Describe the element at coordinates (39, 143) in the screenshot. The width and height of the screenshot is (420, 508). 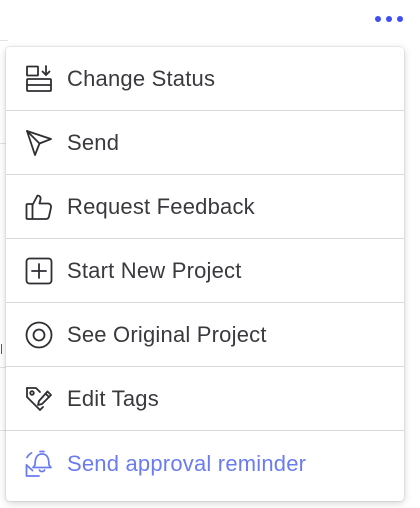
I see `send-icon` at that location.